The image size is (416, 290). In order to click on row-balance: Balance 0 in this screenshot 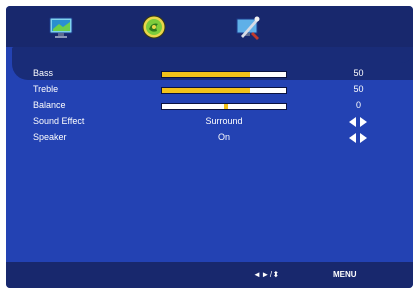, I will do `click(209, 107)`.